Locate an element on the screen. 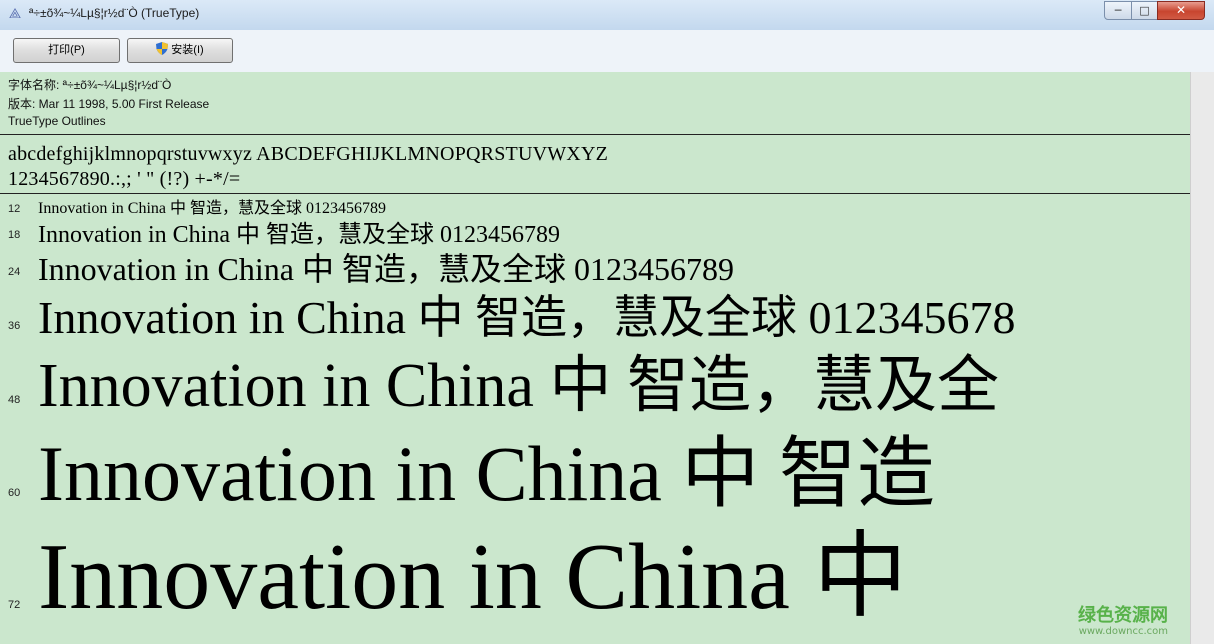 The width and height of the screenshot is (1214, 644). watermark: 绿色资源网 www.downcc.com is located at coordinates (1123, 622).